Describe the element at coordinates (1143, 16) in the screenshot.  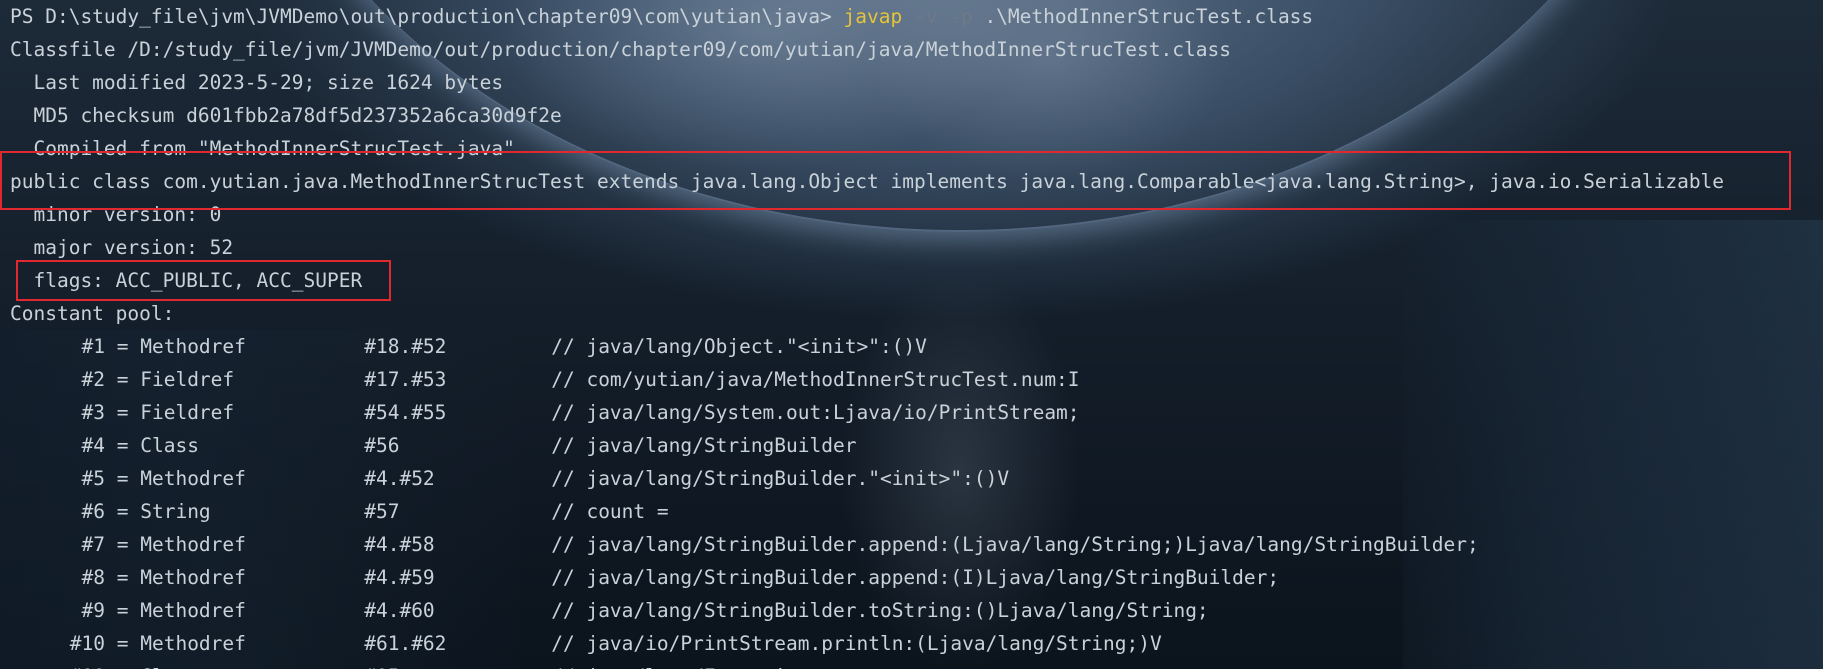
I see `command-argument: .\MethodInnerStrucTest.class` at that location.